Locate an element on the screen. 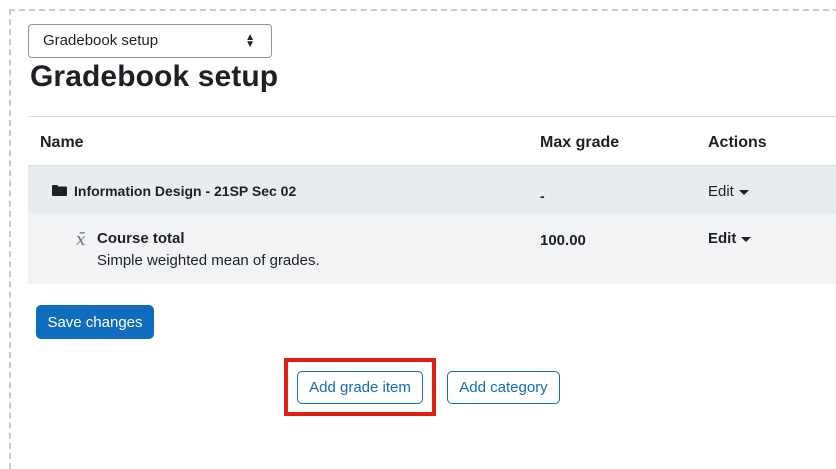 The width and height of the screenshot is (836, 469). course-total-max-grade: 100.00 is located at coordinates (563, 240).